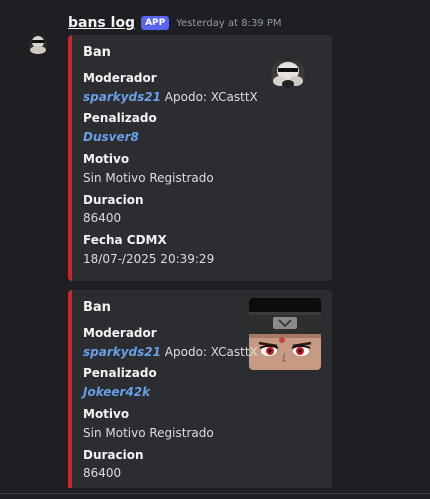 The height and width of the screenshot is (499, 430). I want to click on message-header: bans log APP Yesterday at 8:39 PM, so click(175, 23).